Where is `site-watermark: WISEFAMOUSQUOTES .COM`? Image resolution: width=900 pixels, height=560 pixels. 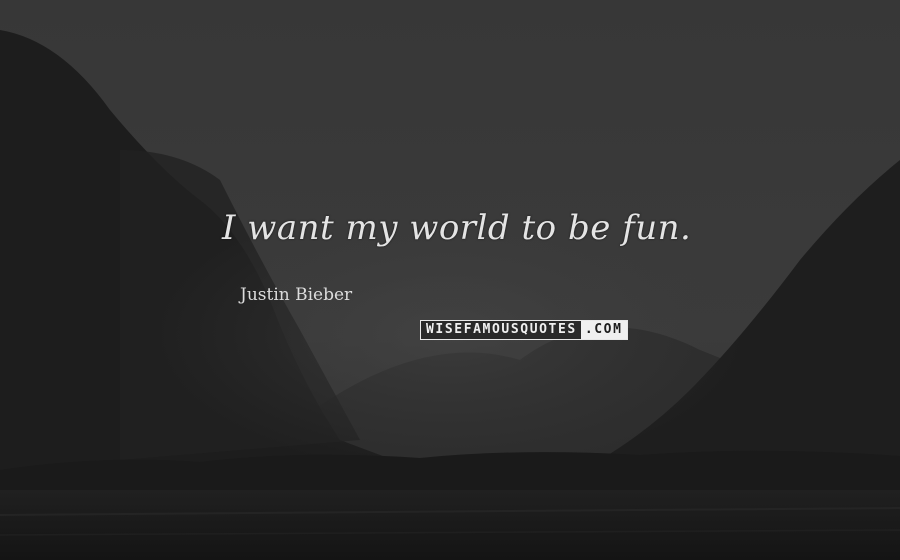
site-watermark: WISEFAMOUSQUOTES .COM is located at coordinates (524, 330).